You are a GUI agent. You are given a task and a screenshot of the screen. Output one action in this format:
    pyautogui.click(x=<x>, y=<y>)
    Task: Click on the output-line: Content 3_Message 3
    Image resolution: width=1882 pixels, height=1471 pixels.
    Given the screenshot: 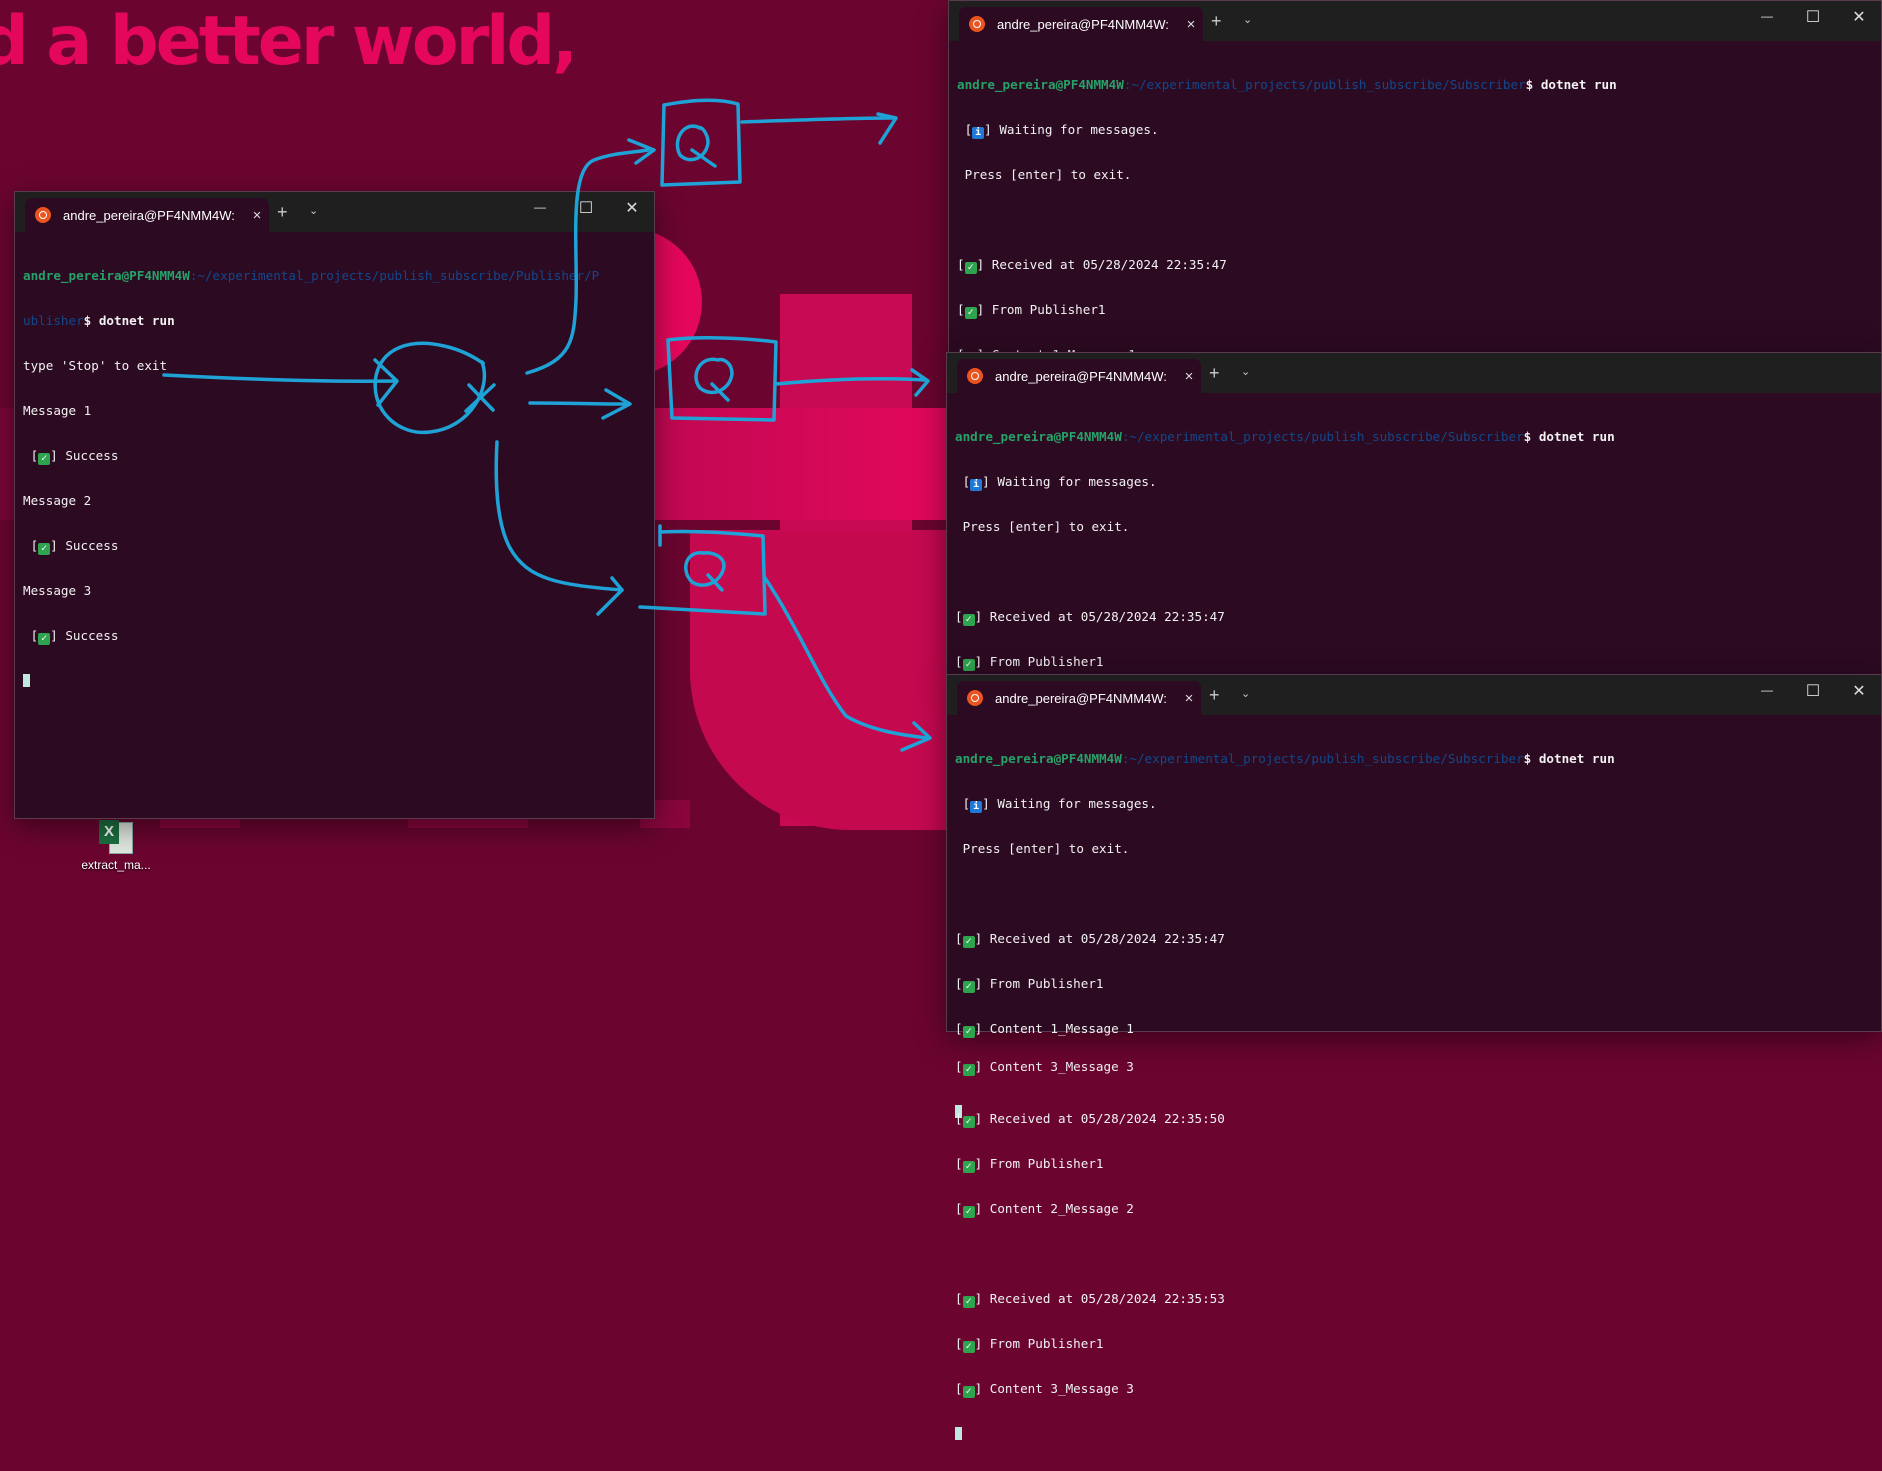 What is the action you would take?
    pyautogui.click(x=1058, y=1388)
    